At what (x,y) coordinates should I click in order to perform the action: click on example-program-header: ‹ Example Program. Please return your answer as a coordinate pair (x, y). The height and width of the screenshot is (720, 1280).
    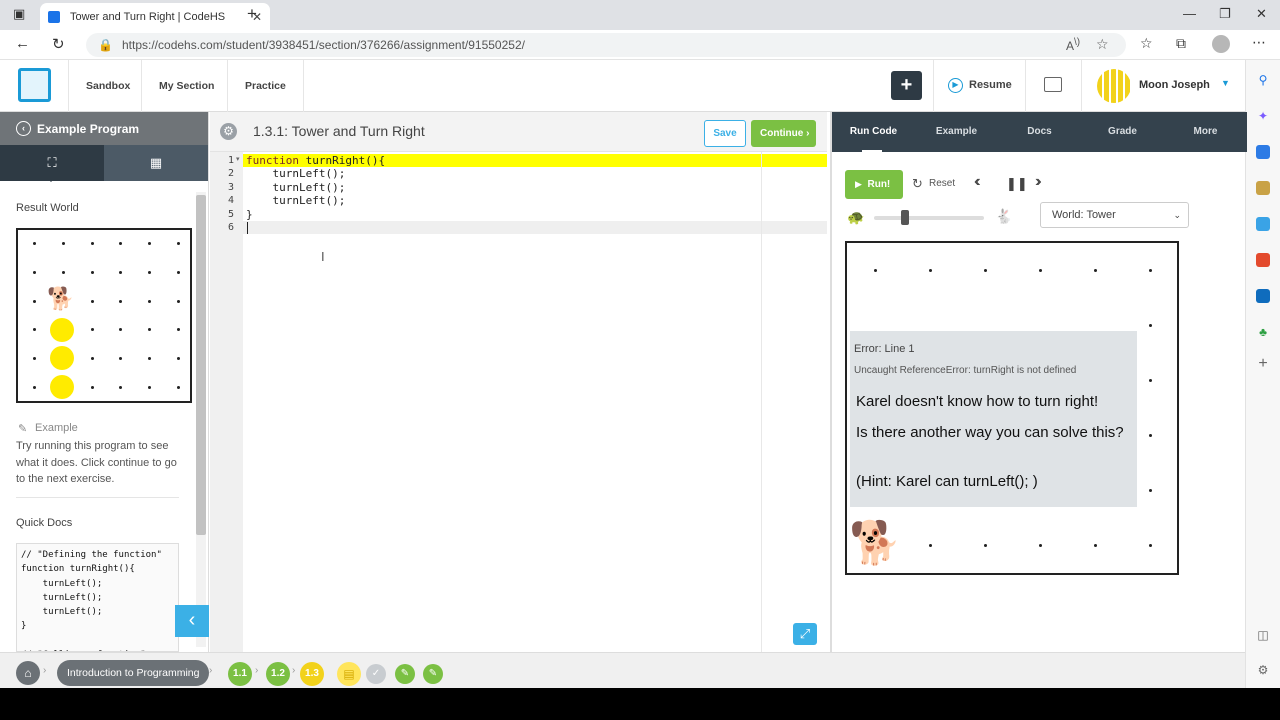
    Looking at the image, I should click on (104, 128).